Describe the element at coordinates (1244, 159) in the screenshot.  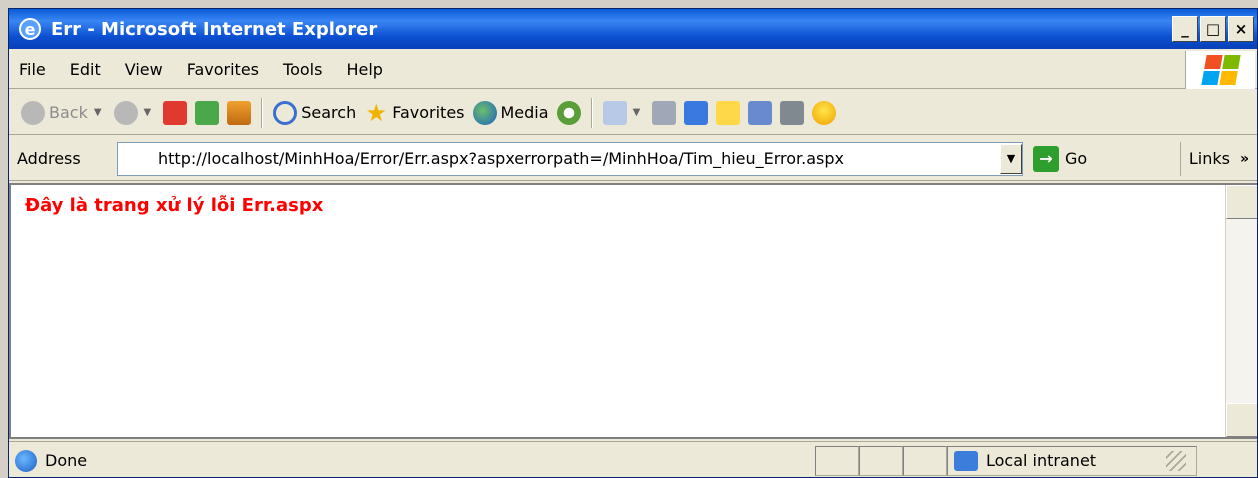
I see `links-chevron-icon: »` at that location.